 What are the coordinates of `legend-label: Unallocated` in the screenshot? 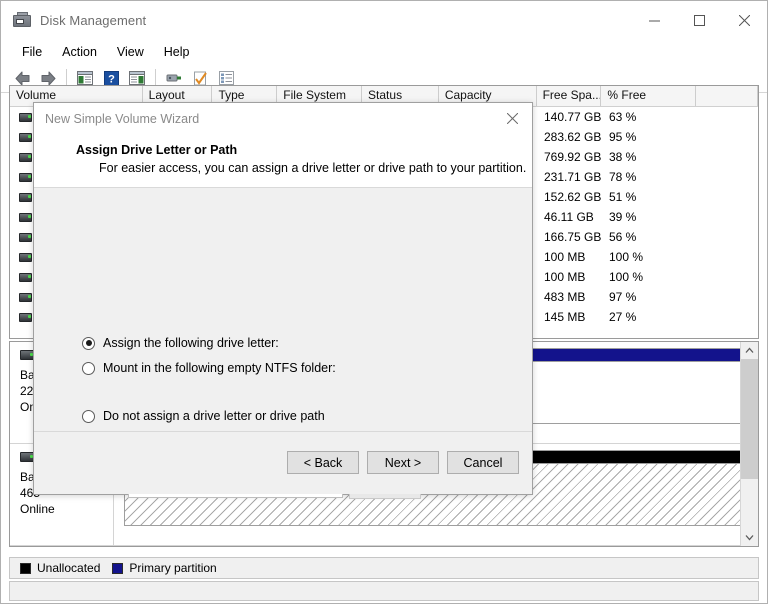 It's located at (69, 568).